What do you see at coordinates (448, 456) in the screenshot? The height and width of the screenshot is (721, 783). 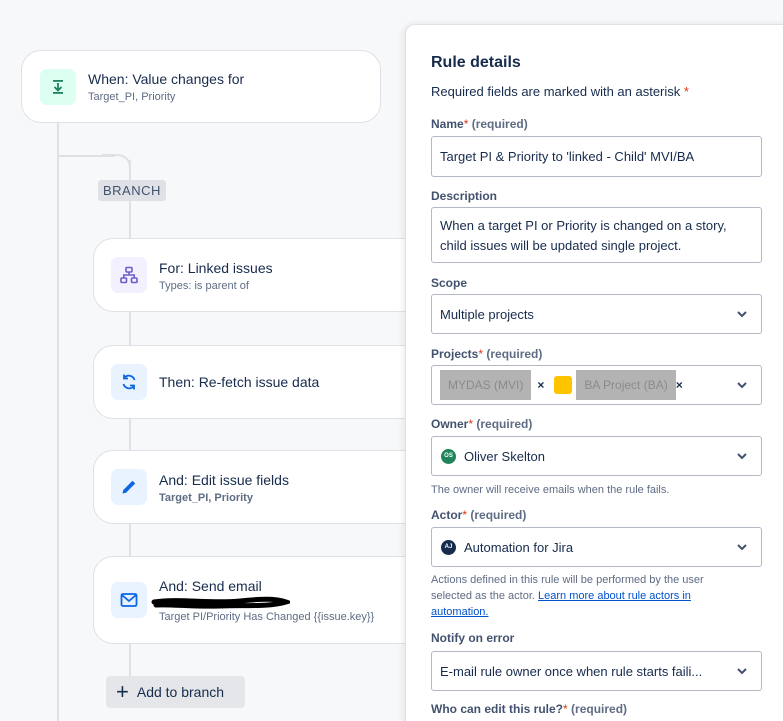 I see `owner-avatar: OS` at bounding box center [448, 456].